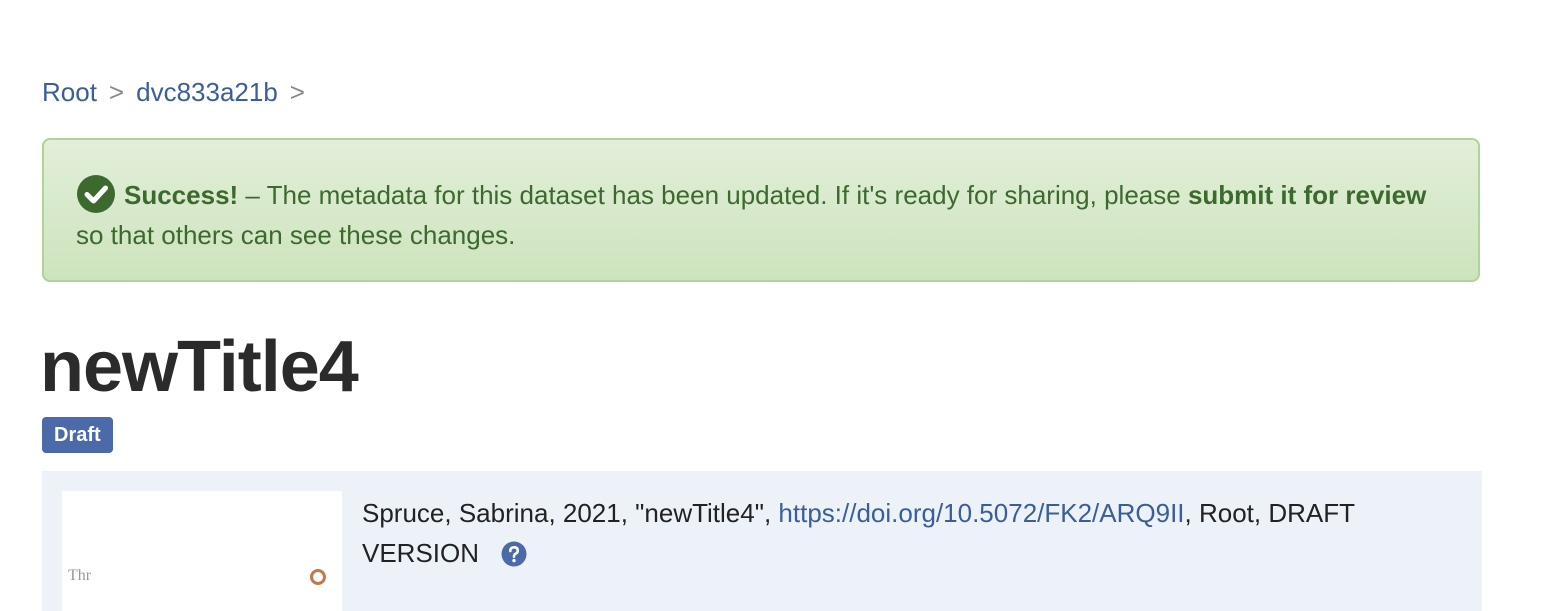 This screenshot has height=611, width=1556. What do you see at coordinates (981, 513) in the screenshot?
I see `doi-link: https://doi.org/10.5072/FK2/ARQ9II` at bounding box center [981, 513].